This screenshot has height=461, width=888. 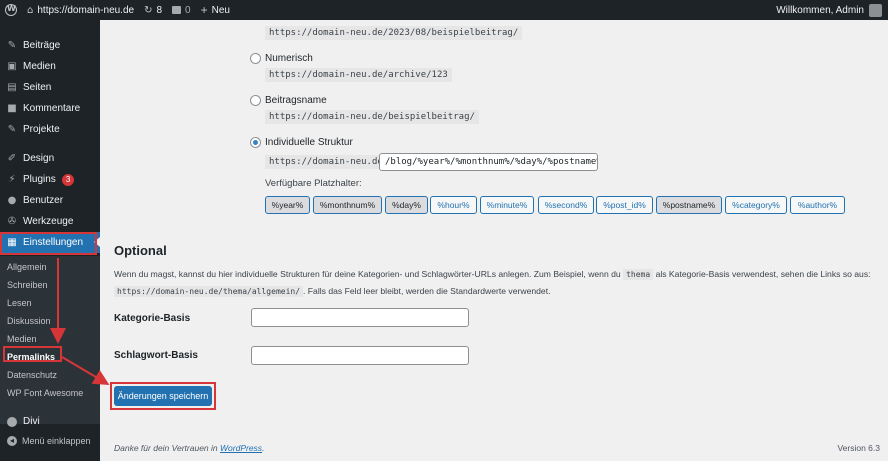 What do you see at coordinates (255, 58) in the screenshot?
I see `radio-numeric` at bounding box center [255, 58].